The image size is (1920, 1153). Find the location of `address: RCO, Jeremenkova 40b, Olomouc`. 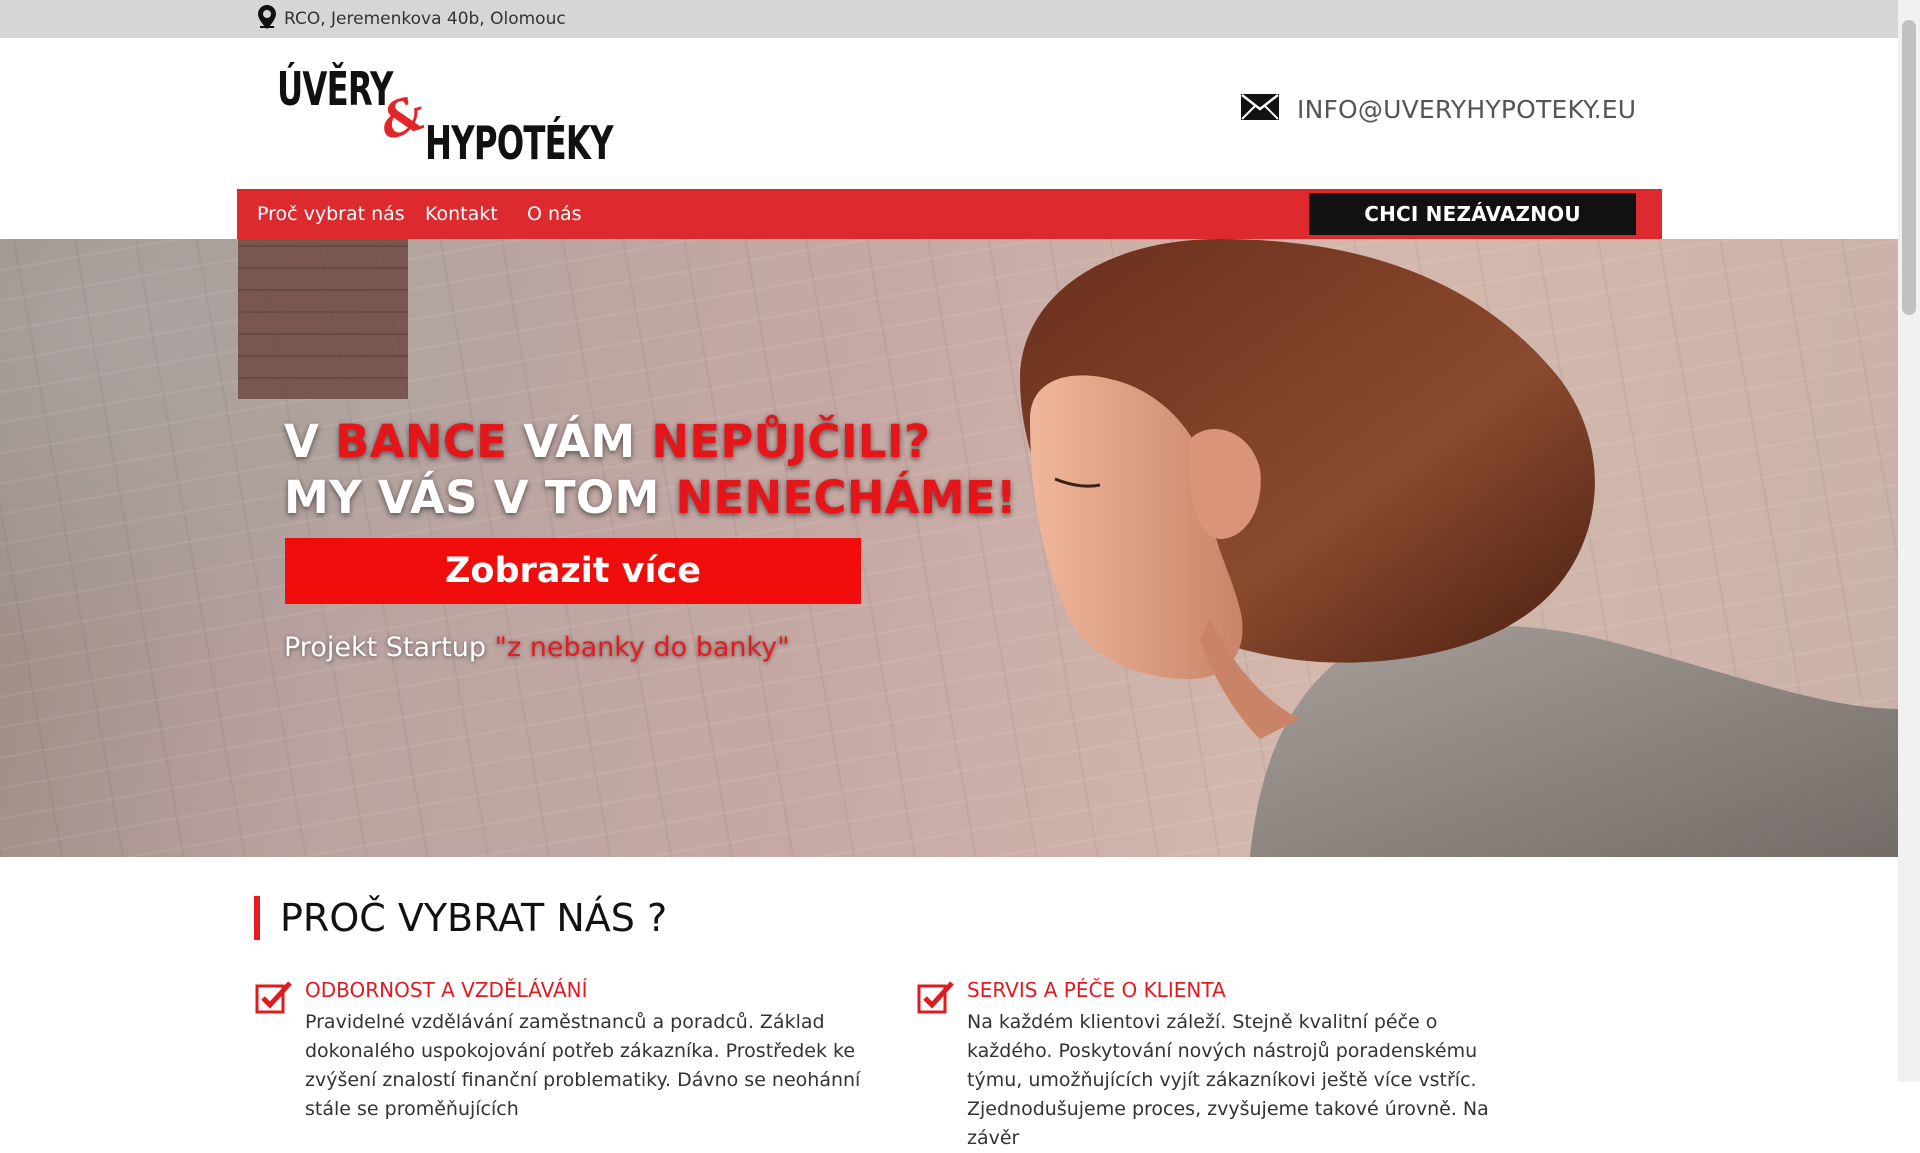

address: RCO, Jeremenkova 40b, Olomouc is located at coordinates (412, 19).